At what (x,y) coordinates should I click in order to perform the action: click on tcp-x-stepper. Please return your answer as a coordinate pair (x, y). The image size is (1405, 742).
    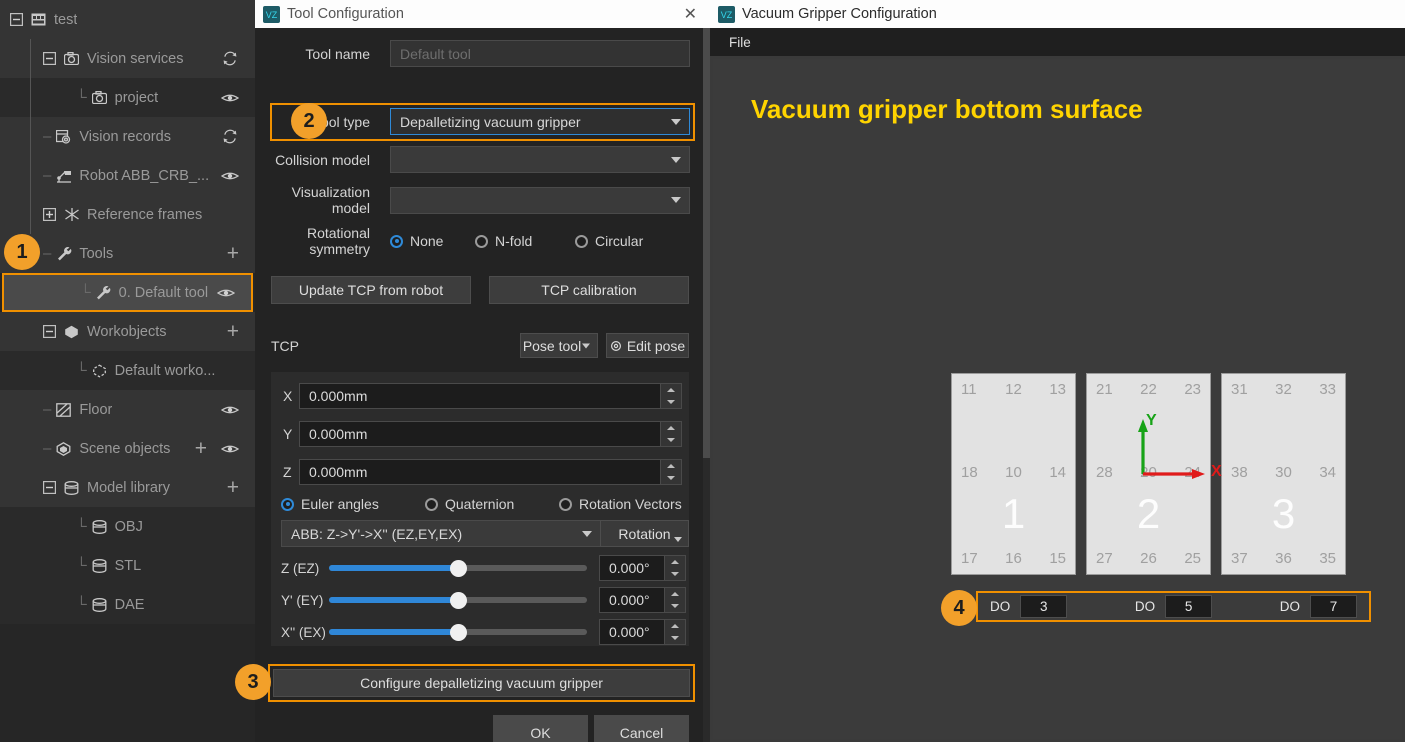
    Looking at the image, I should click on (671, 396).